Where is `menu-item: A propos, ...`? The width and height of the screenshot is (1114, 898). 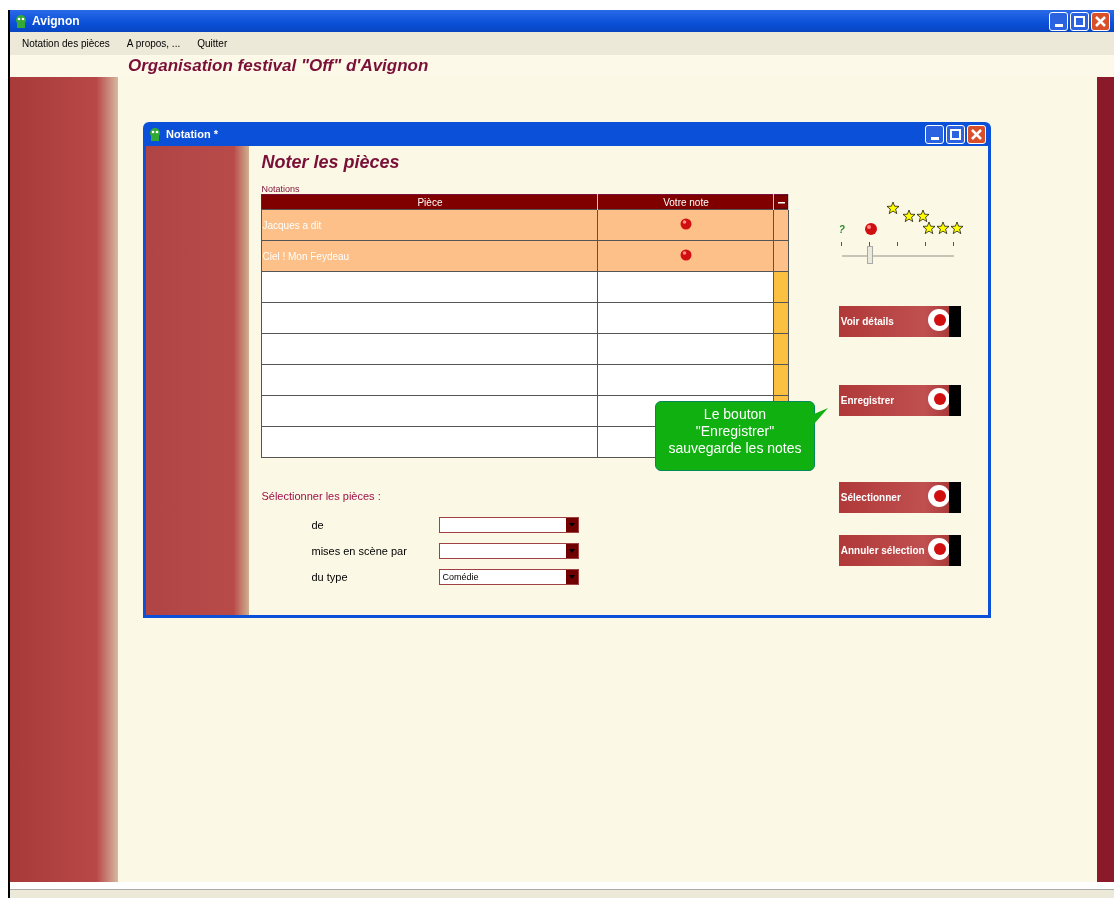
menu-item: A propos, ... is located at coordinates (158, 43).